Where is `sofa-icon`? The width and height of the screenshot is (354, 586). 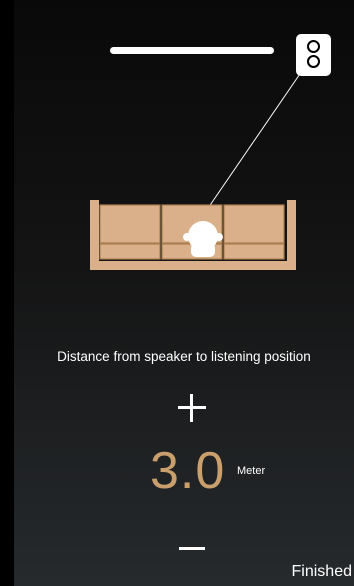
sofa-icon is located at coordinates (193, 235).